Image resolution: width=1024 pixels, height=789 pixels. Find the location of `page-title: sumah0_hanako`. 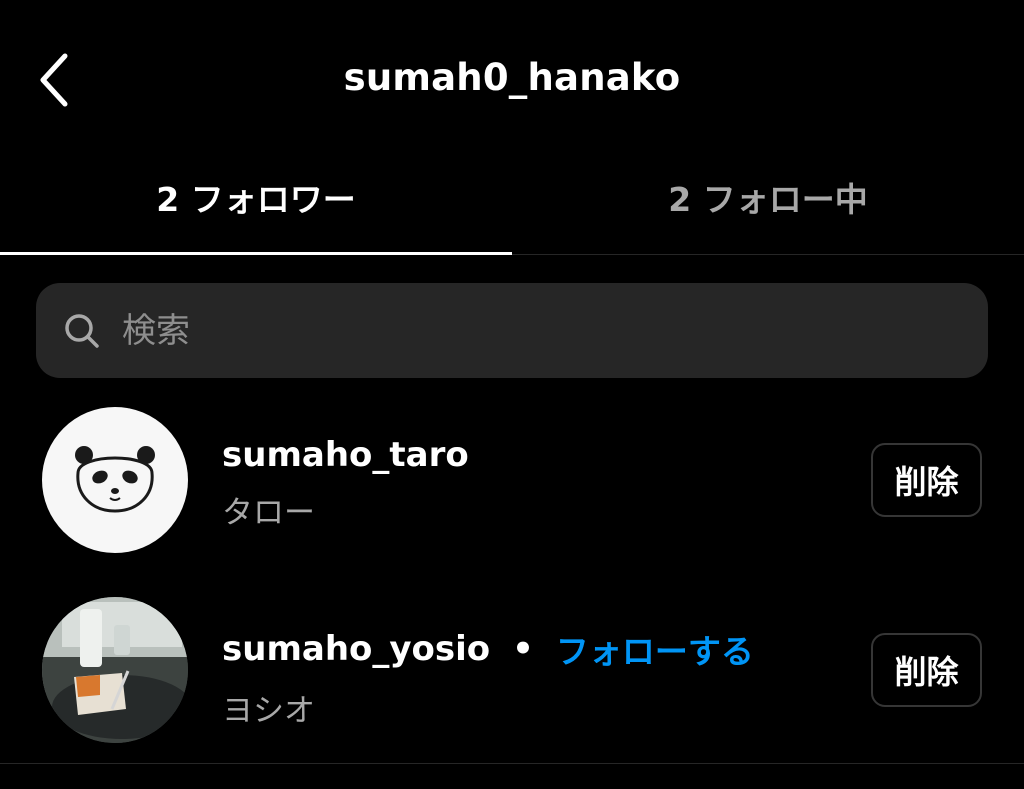

page-title: sumah0_hanako is located at coordinates (512, 77).